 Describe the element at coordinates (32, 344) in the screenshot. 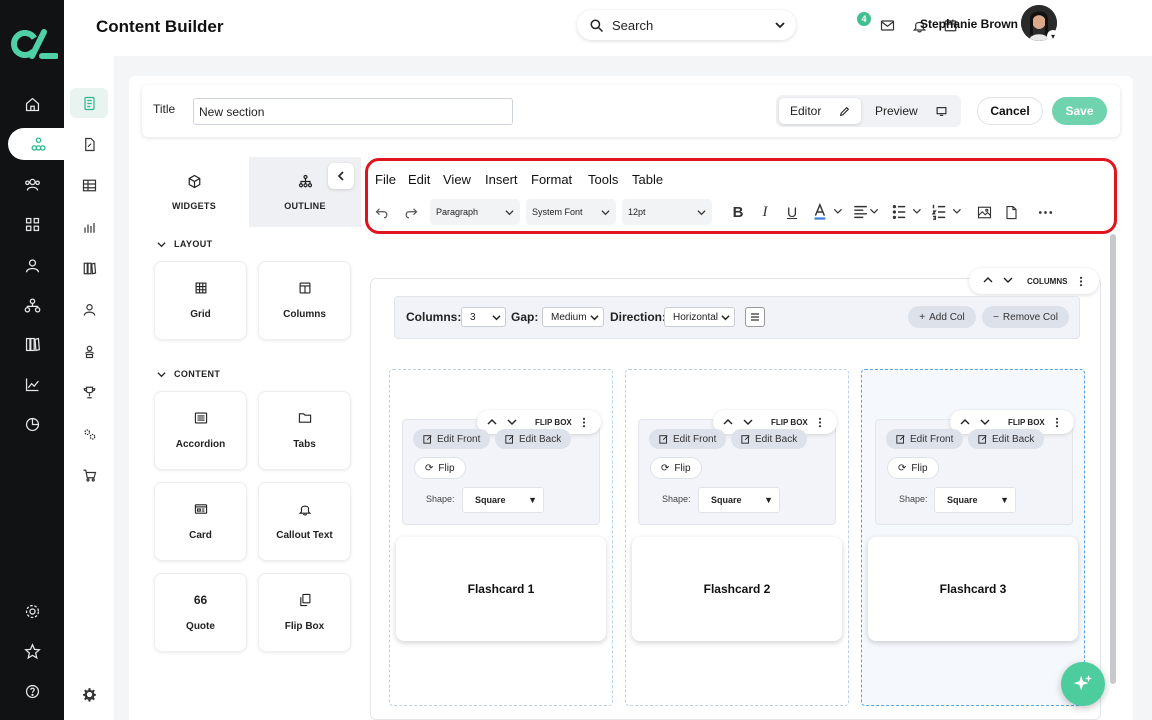

I see `library-icon` at that location.